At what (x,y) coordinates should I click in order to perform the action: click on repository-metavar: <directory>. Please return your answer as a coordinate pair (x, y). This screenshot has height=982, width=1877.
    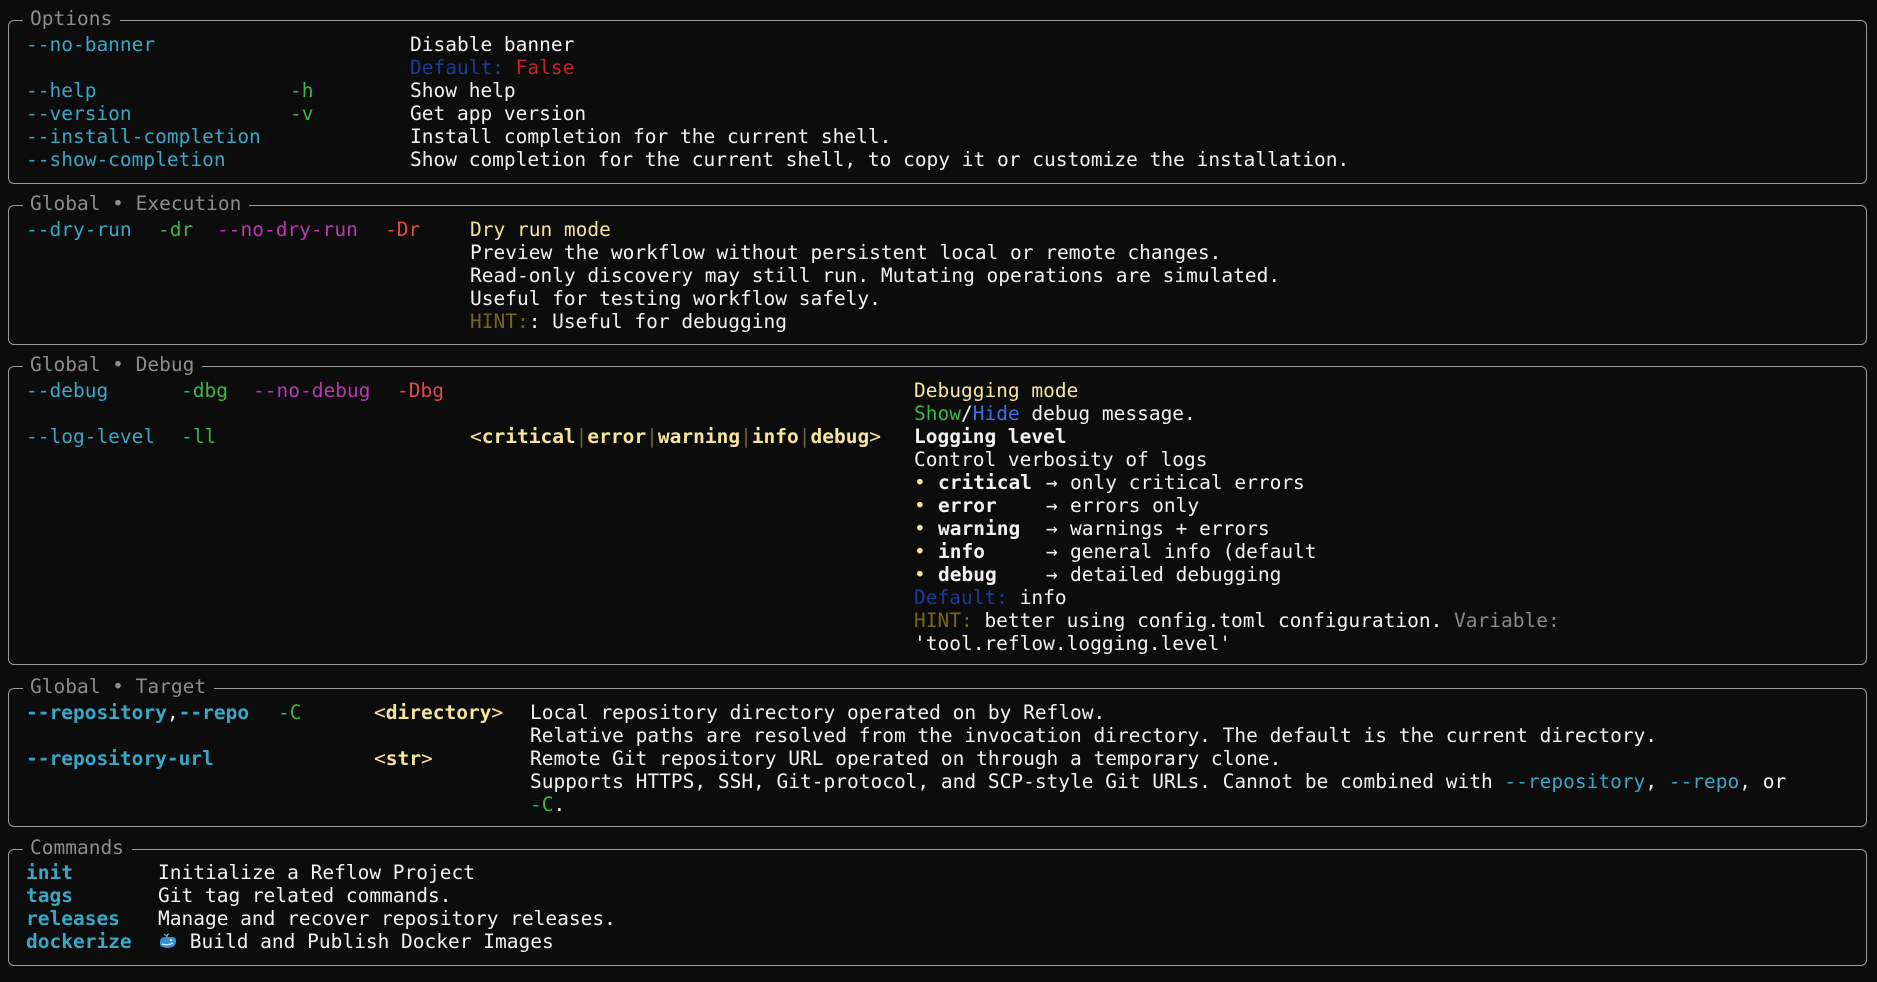
    Looking at the image, I should click on (438, 712).